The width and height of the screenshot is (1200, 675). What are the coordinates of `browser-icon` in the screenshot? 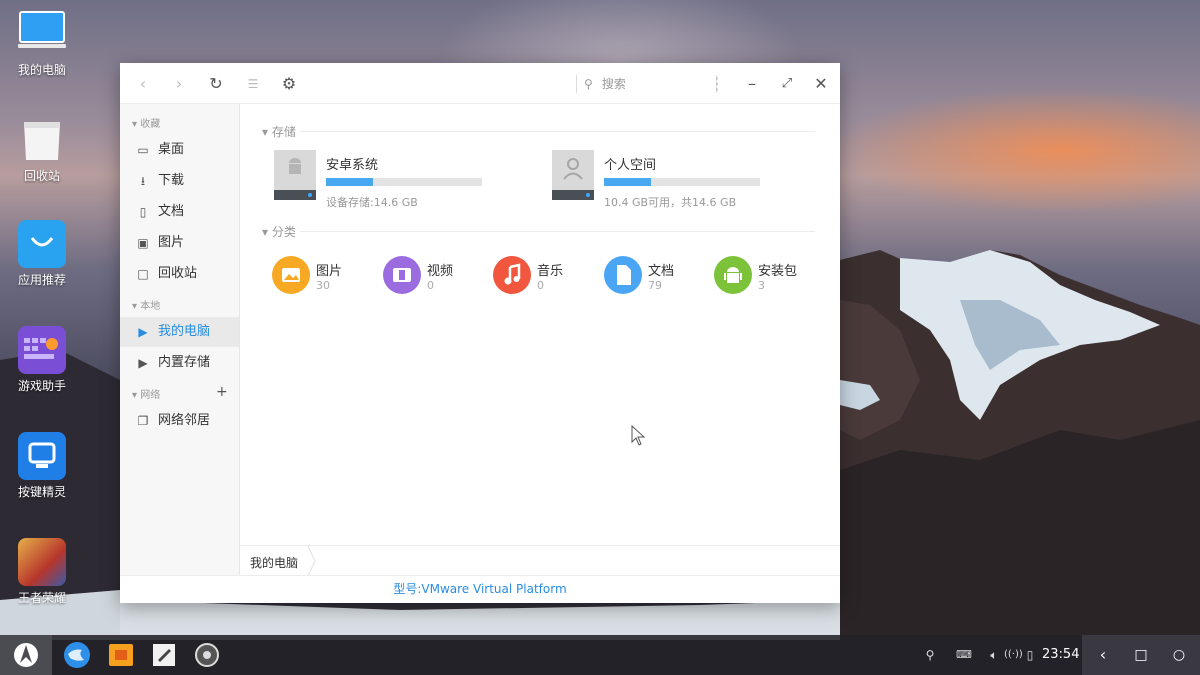 It's located at (77, 655).